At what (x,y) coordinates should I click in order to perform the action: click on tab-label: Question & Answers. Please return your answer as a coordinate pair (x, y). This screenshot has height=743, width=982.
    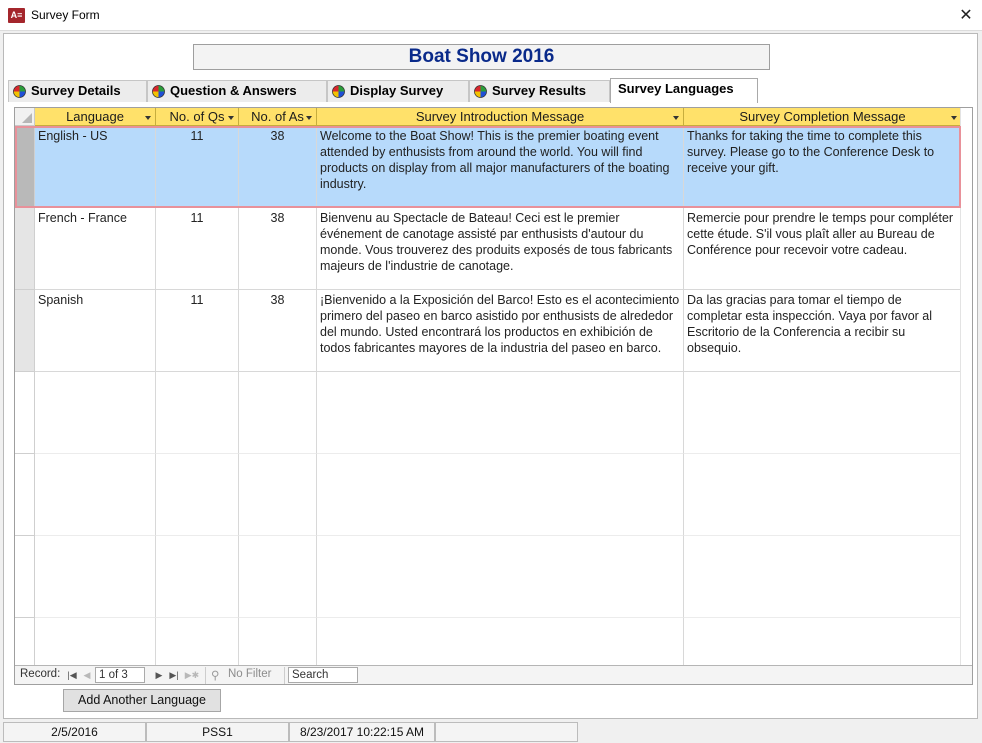
    Looking at the image, I should click on (233, 90).